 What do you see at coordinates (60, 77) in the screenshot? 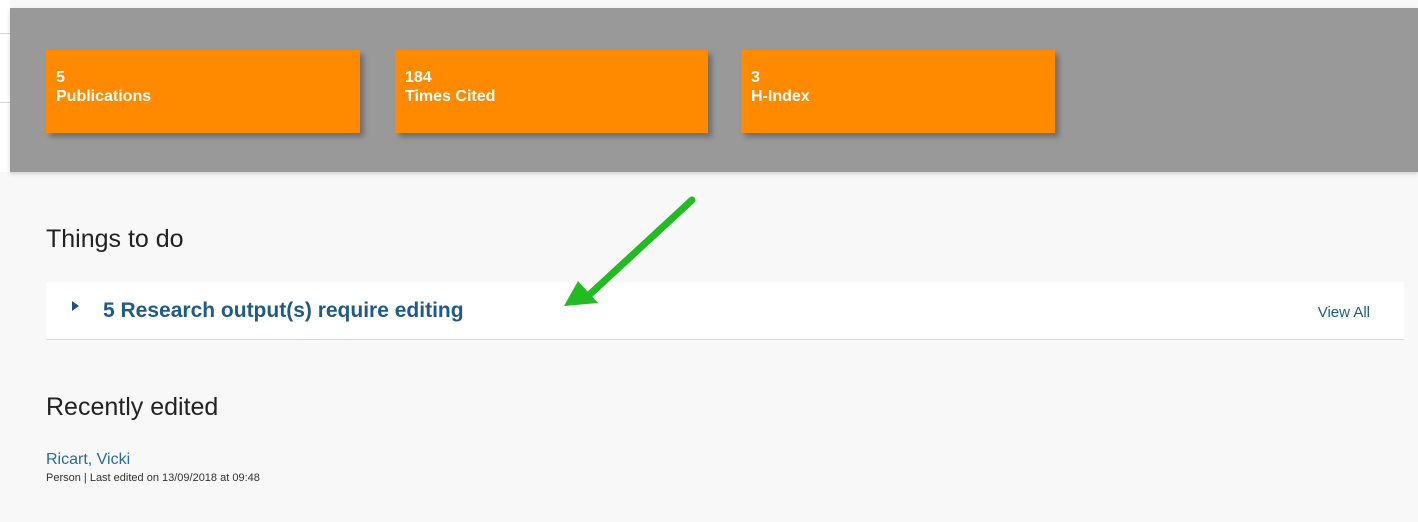
I see `metric-value: 5` at bounding box center [60, 77].